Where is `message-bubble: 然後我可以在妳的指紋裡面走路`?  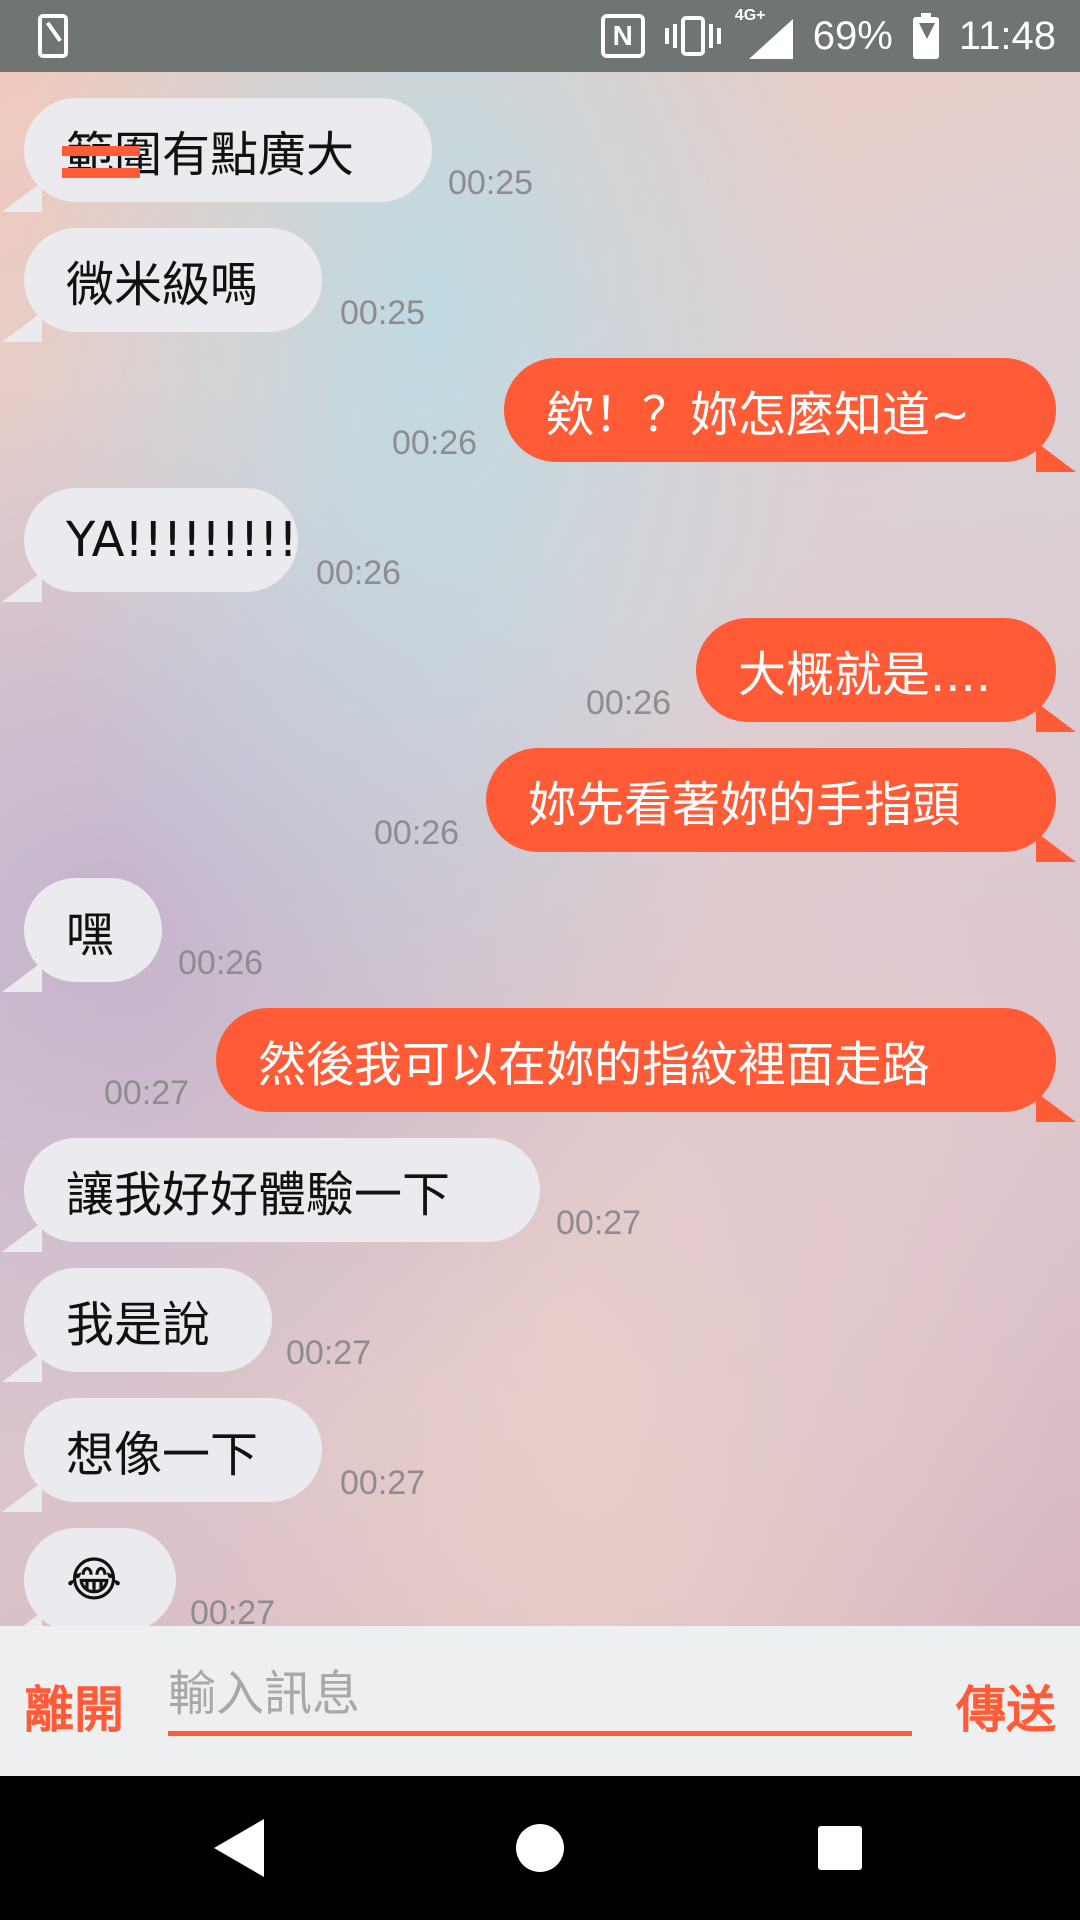 message-bubble: 然後我可以在妳的指紋裡面走路 is located at coordinates (636, 1060).